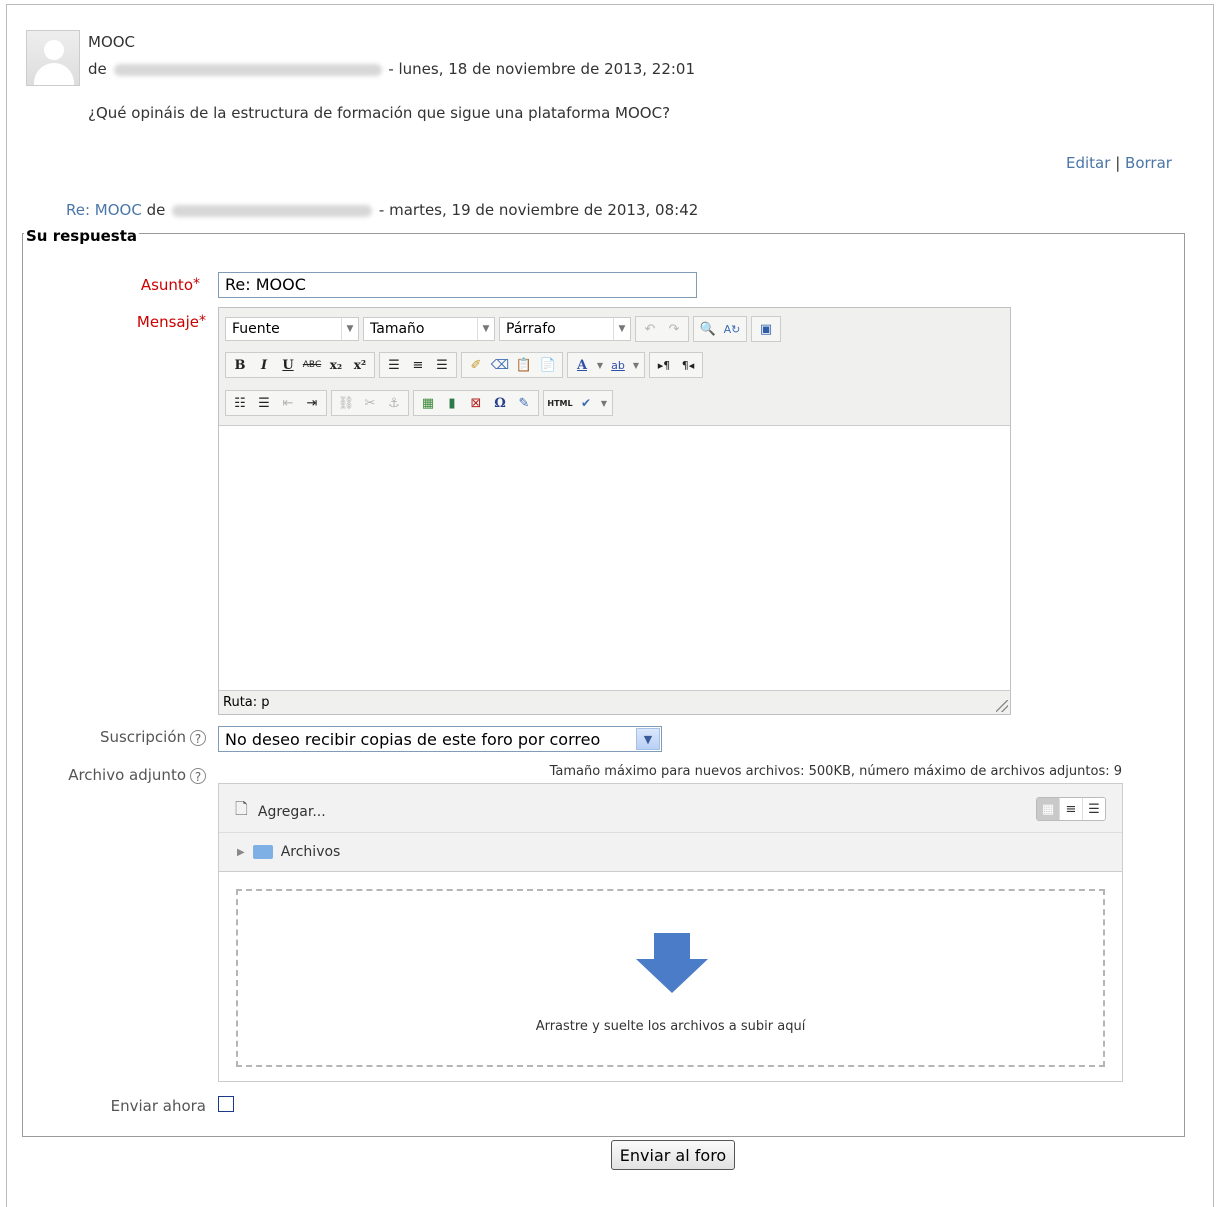 The image size is (1216, 1207). What do you see at coordinates (670, 808) in the screenshot?
I see `file-picker-toolbar: 🗋 Agregar... ▦ ≡ ☰` at bounding box center [670, 808].